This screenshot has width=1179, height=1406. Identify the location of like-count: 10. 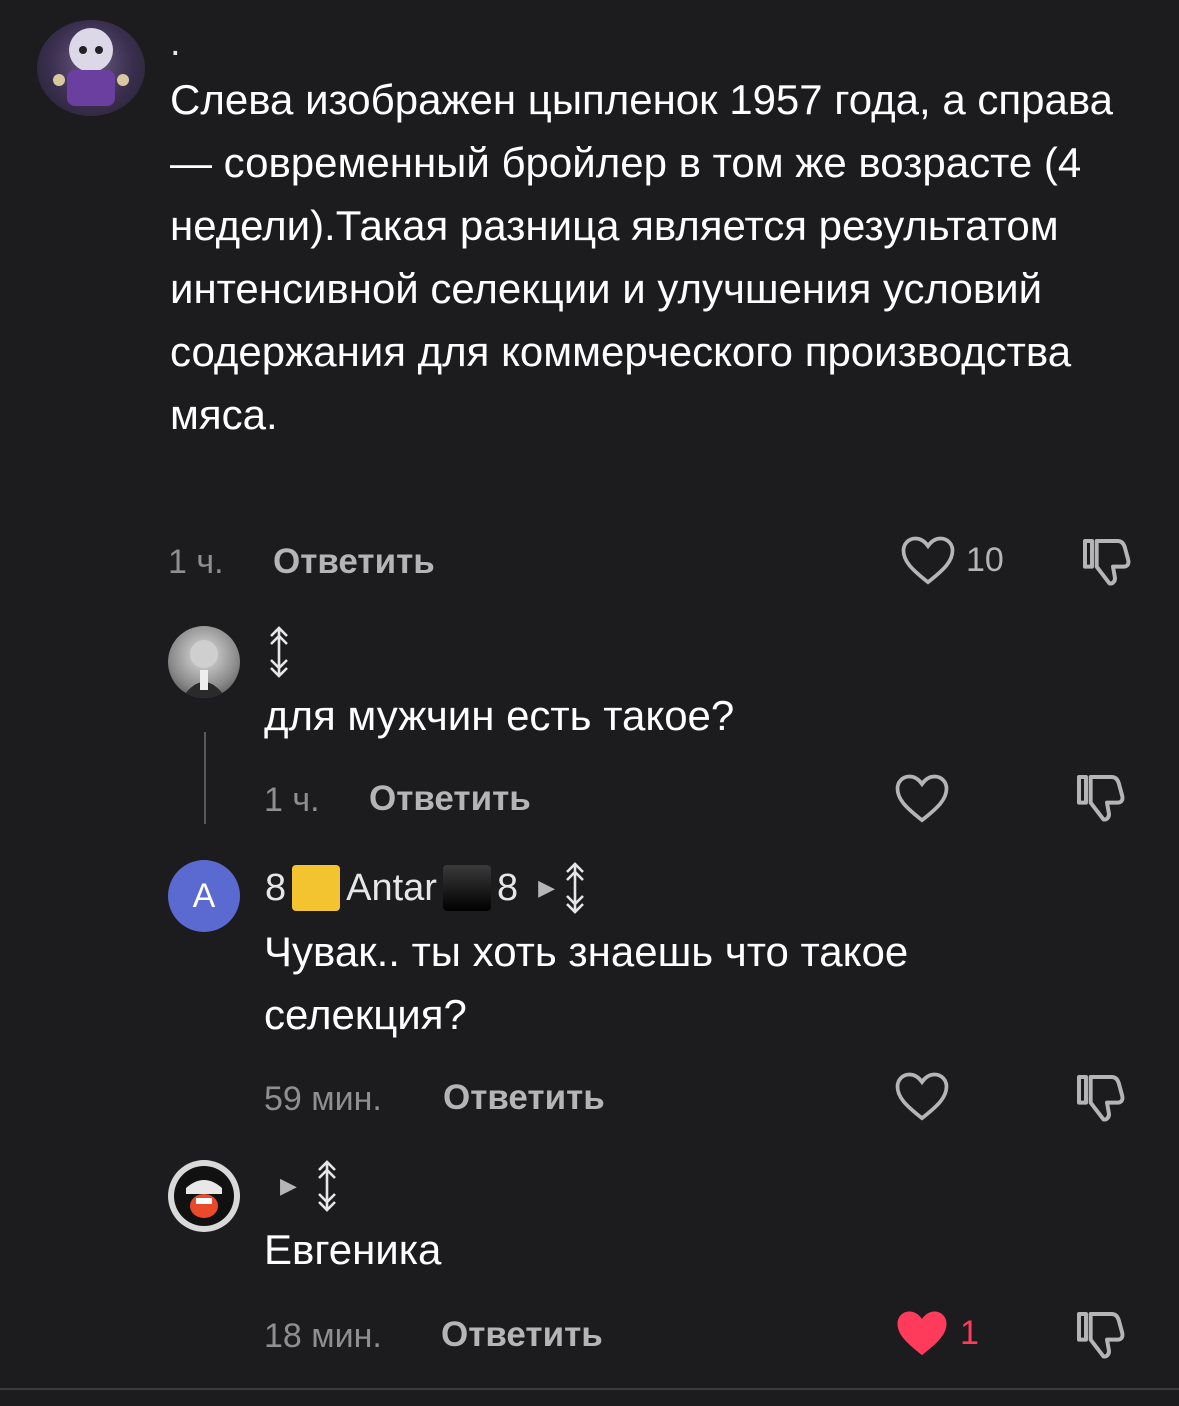
(985, 559).